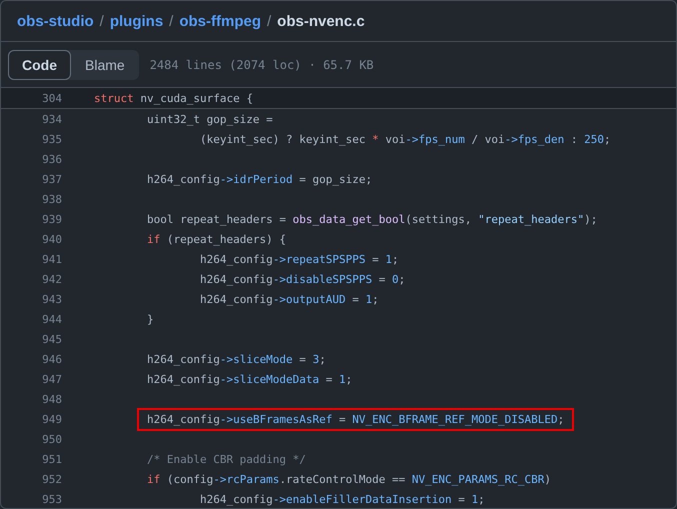 The height and width of the screenshot is (509, 677). I want to click on code-line: h264_config->idrPeriod = gop_size;, so click(259, 179).